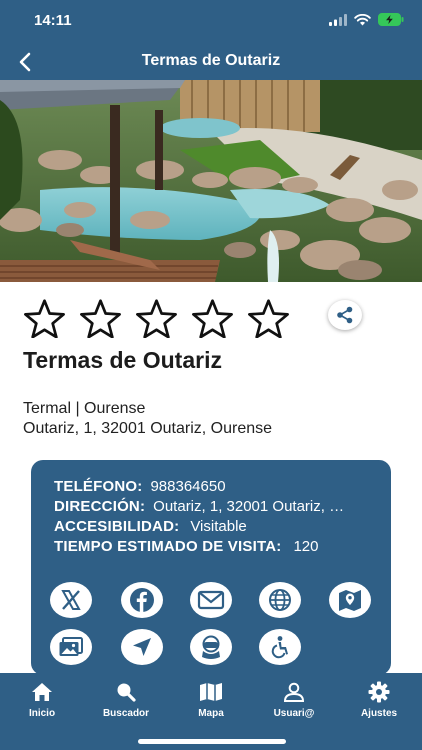  I want to click on place-address: Outariz, 1, 32001 Outariz, Ourense, so click(148, 428).